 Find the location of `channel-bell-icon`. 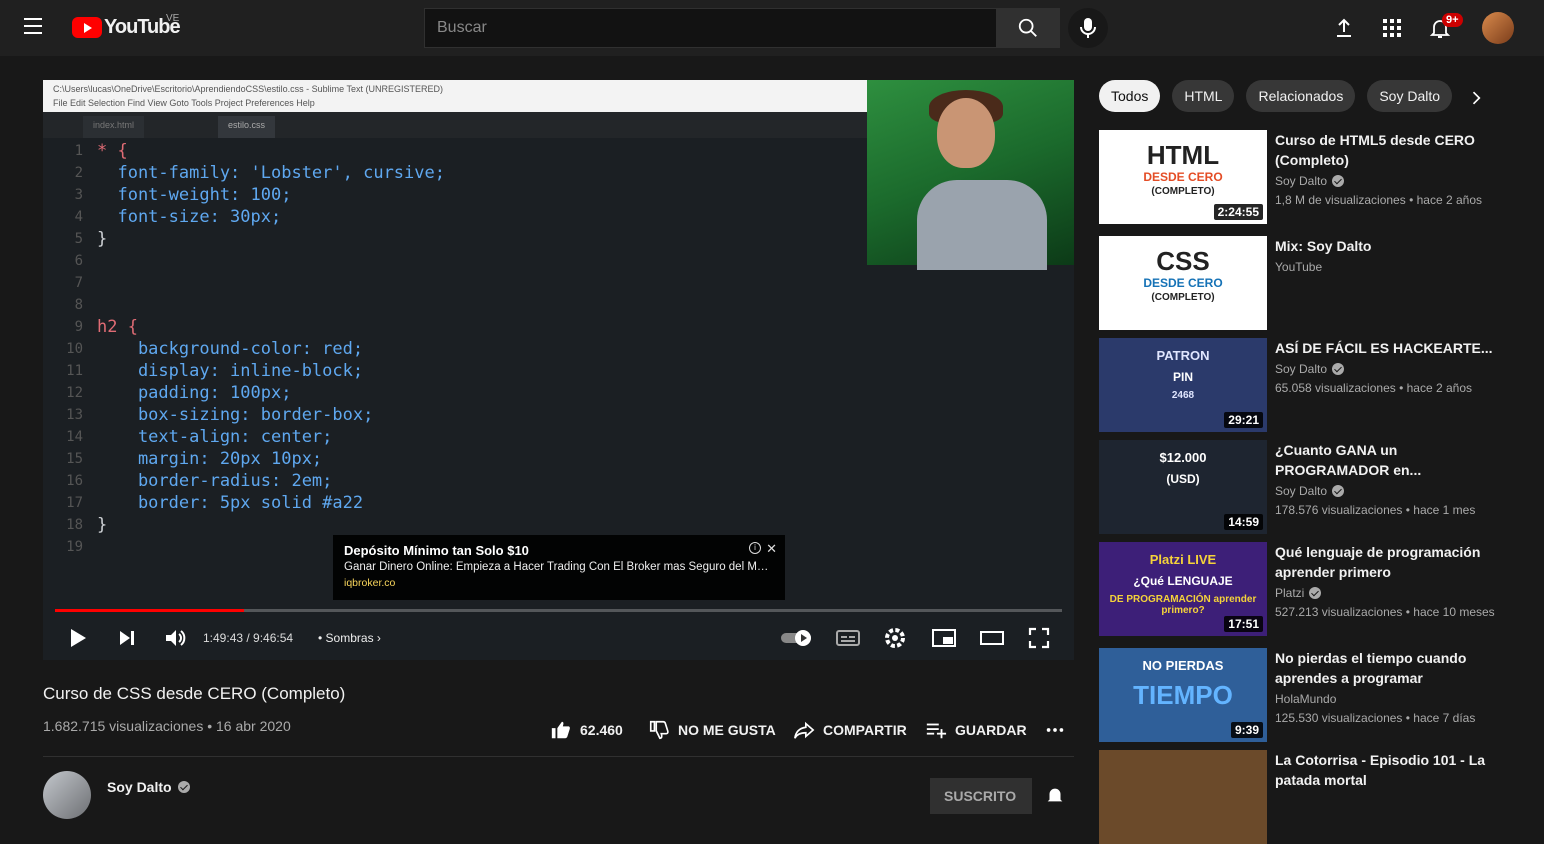

channel-bell-icon is located at coordinates (1055, 795).